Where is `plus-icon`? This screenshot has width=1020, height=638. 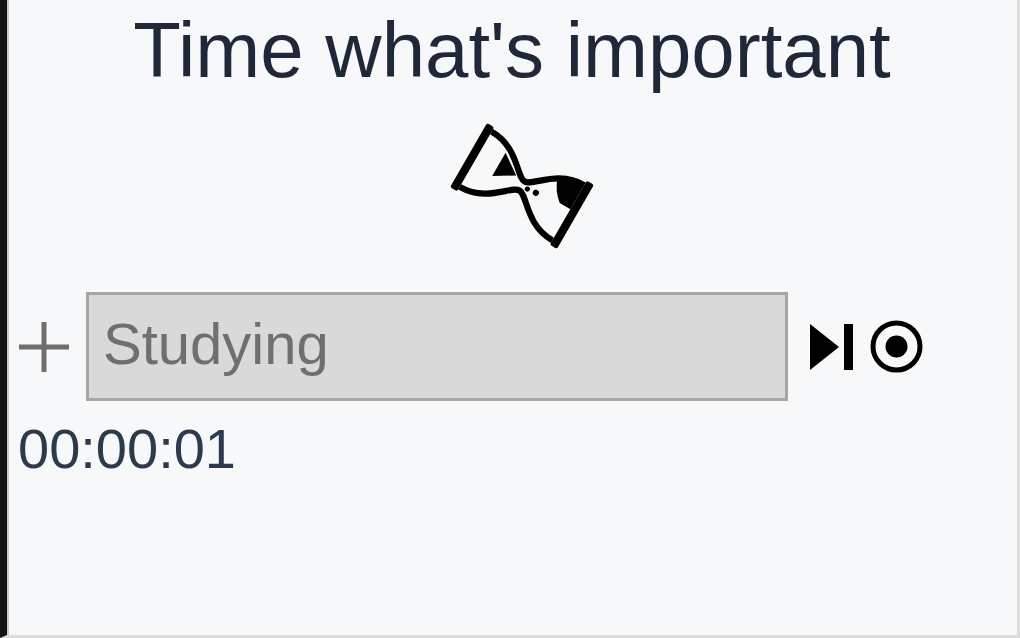
plus-icon is located at coordinates (44, 346).